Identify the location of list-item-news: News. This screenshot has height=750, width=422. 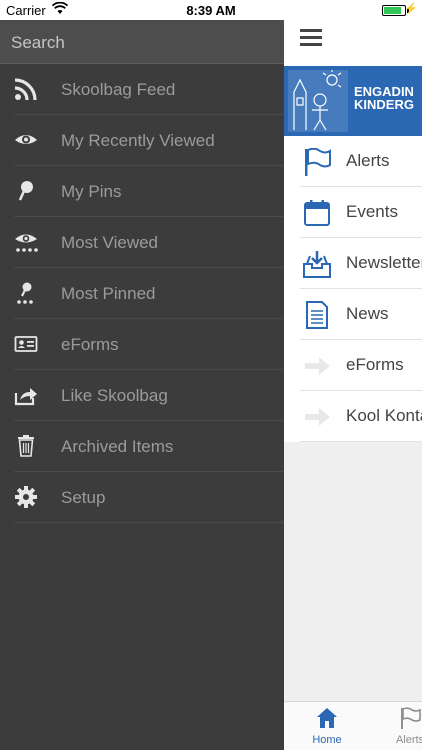
(361, 314).